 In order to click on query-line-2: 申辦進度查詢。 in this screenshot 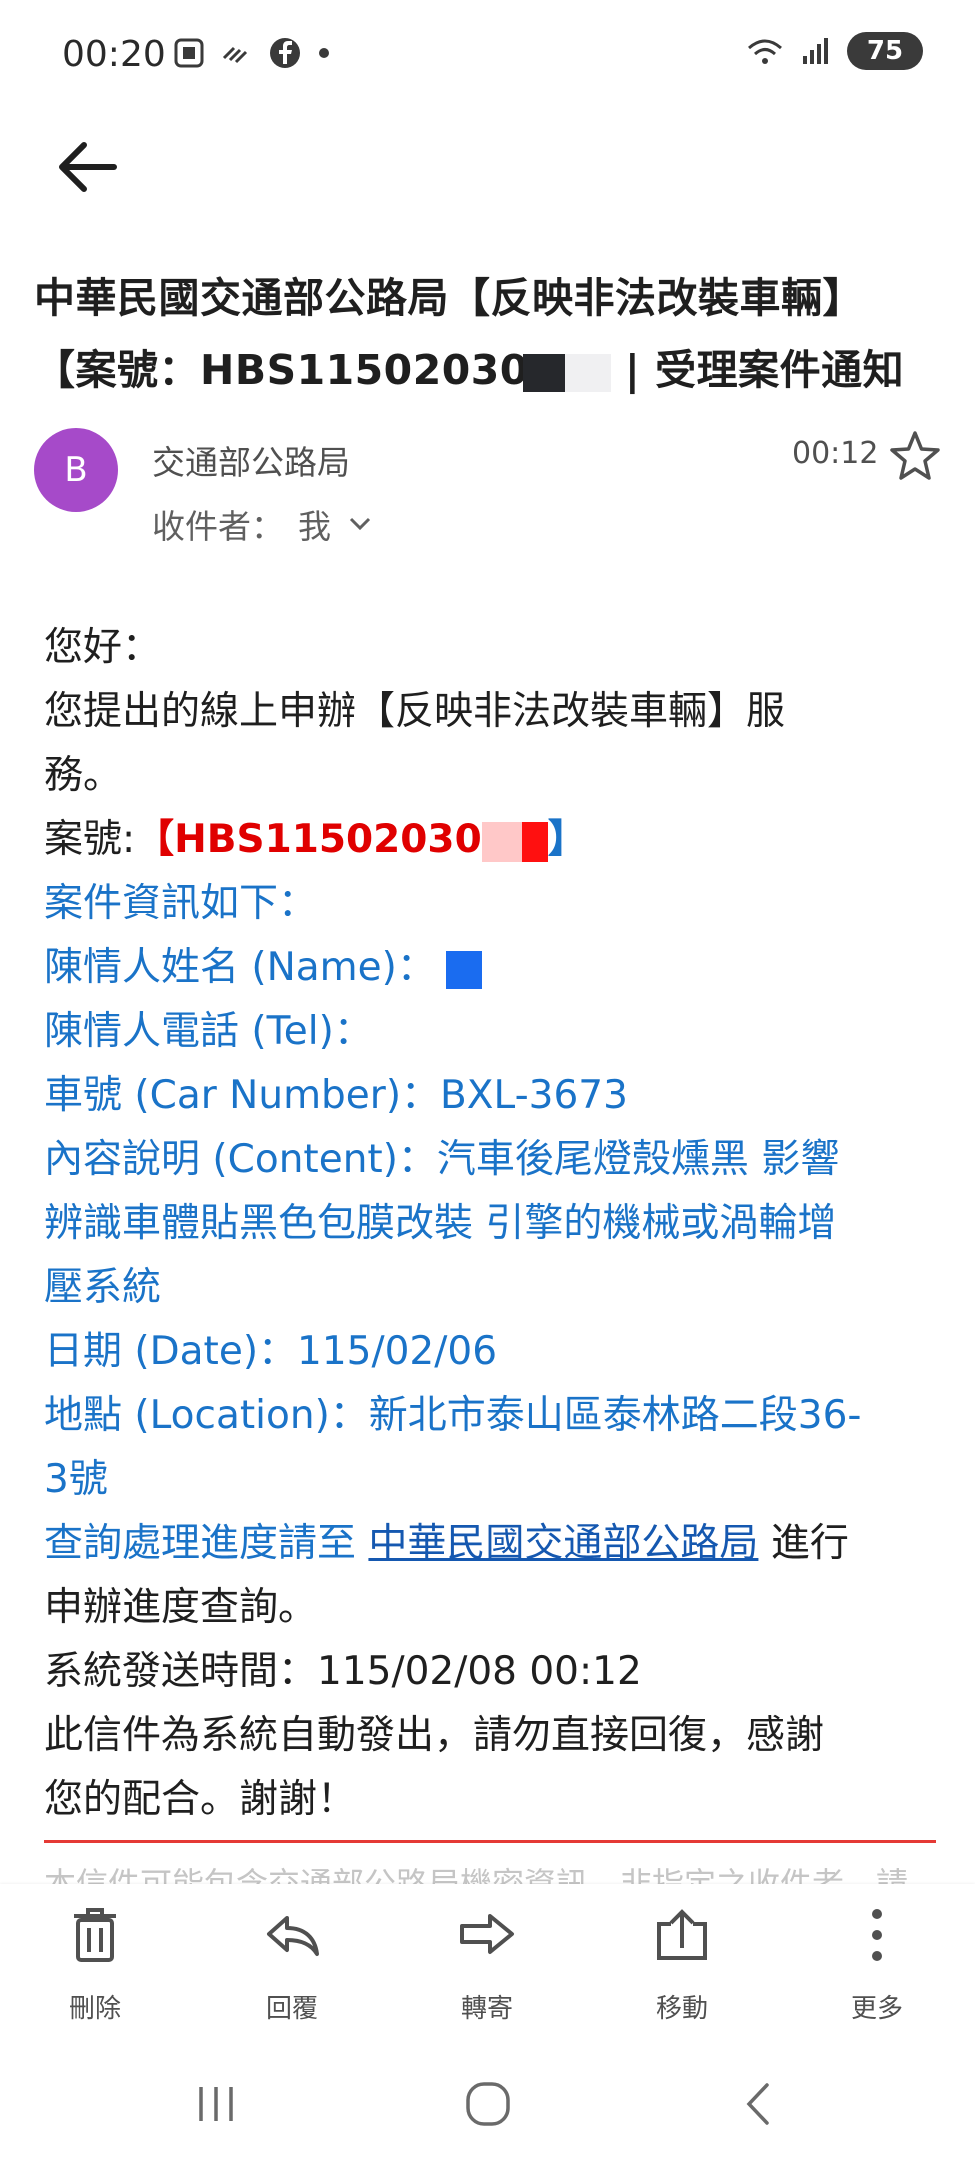, I will do `click(181, 1607)`.